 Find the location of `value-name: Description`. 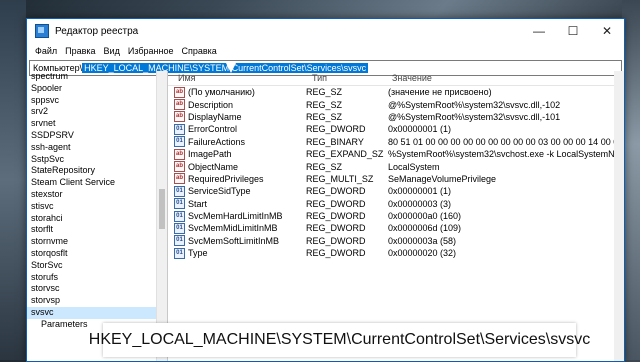

value-name: Description is located at coordinates (211, 104).